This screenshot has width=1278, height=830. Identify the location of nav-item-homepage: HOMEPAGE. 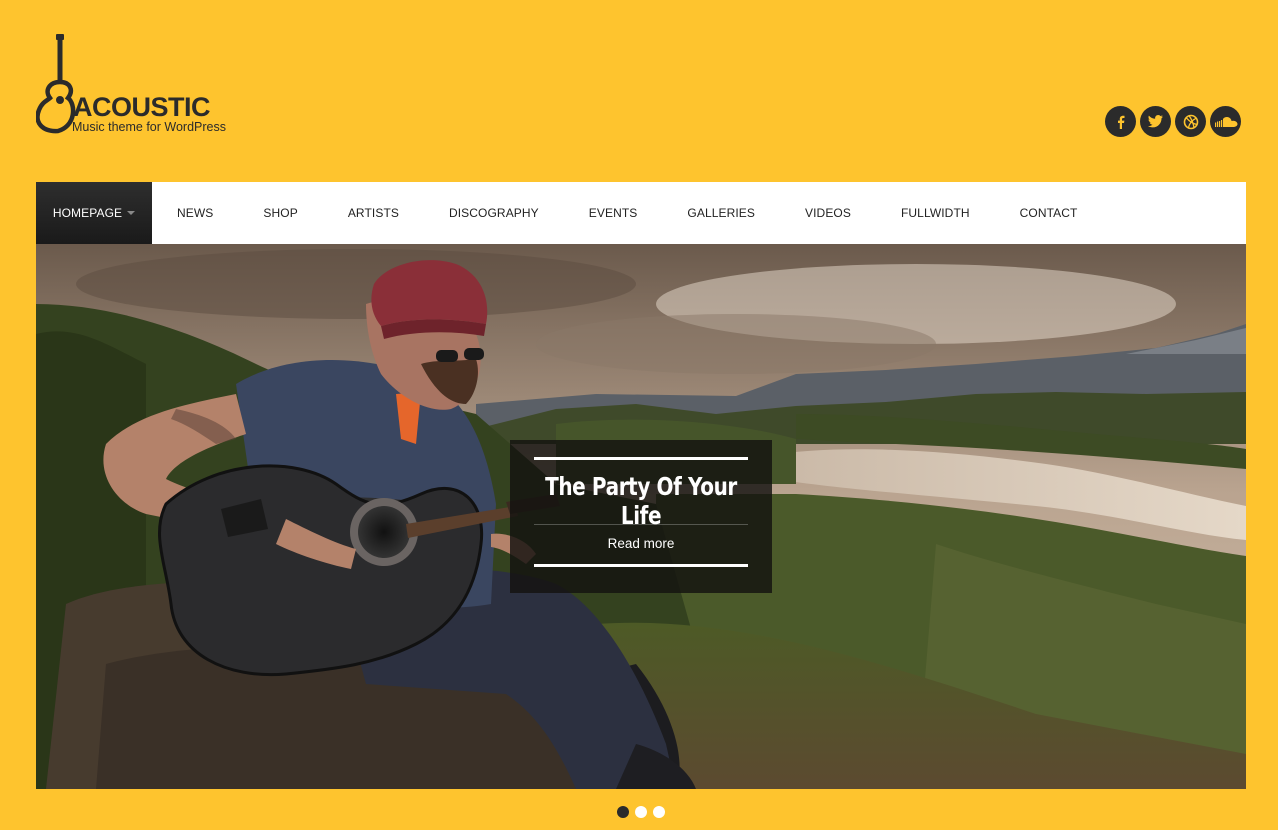
(94, 213).